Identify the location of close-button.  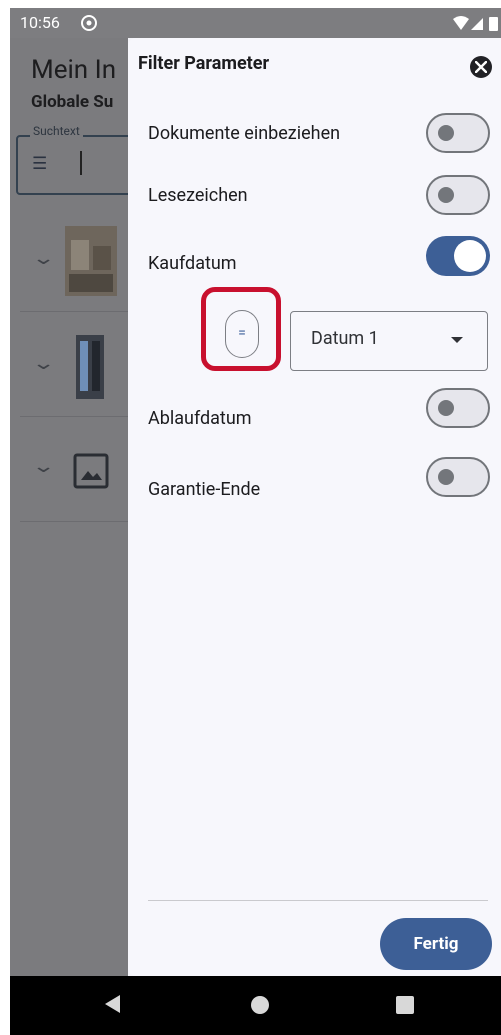
(481, 67).